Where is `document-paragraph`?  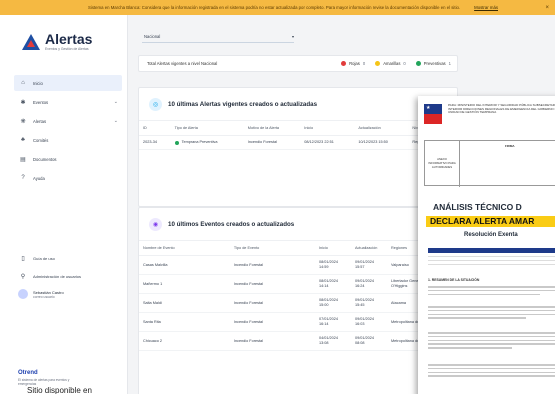 document-paragraph is located at coordinates (491, 313).